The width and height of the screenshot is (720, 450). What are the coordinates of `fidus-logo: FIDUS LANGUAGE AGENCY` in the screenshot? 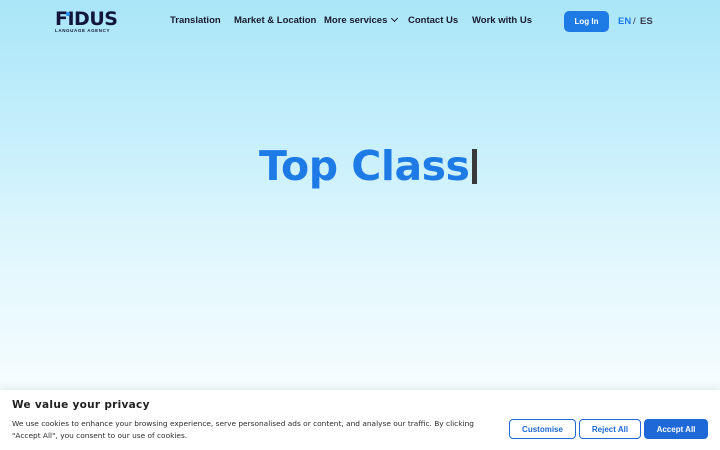 It's located at (86, 22).